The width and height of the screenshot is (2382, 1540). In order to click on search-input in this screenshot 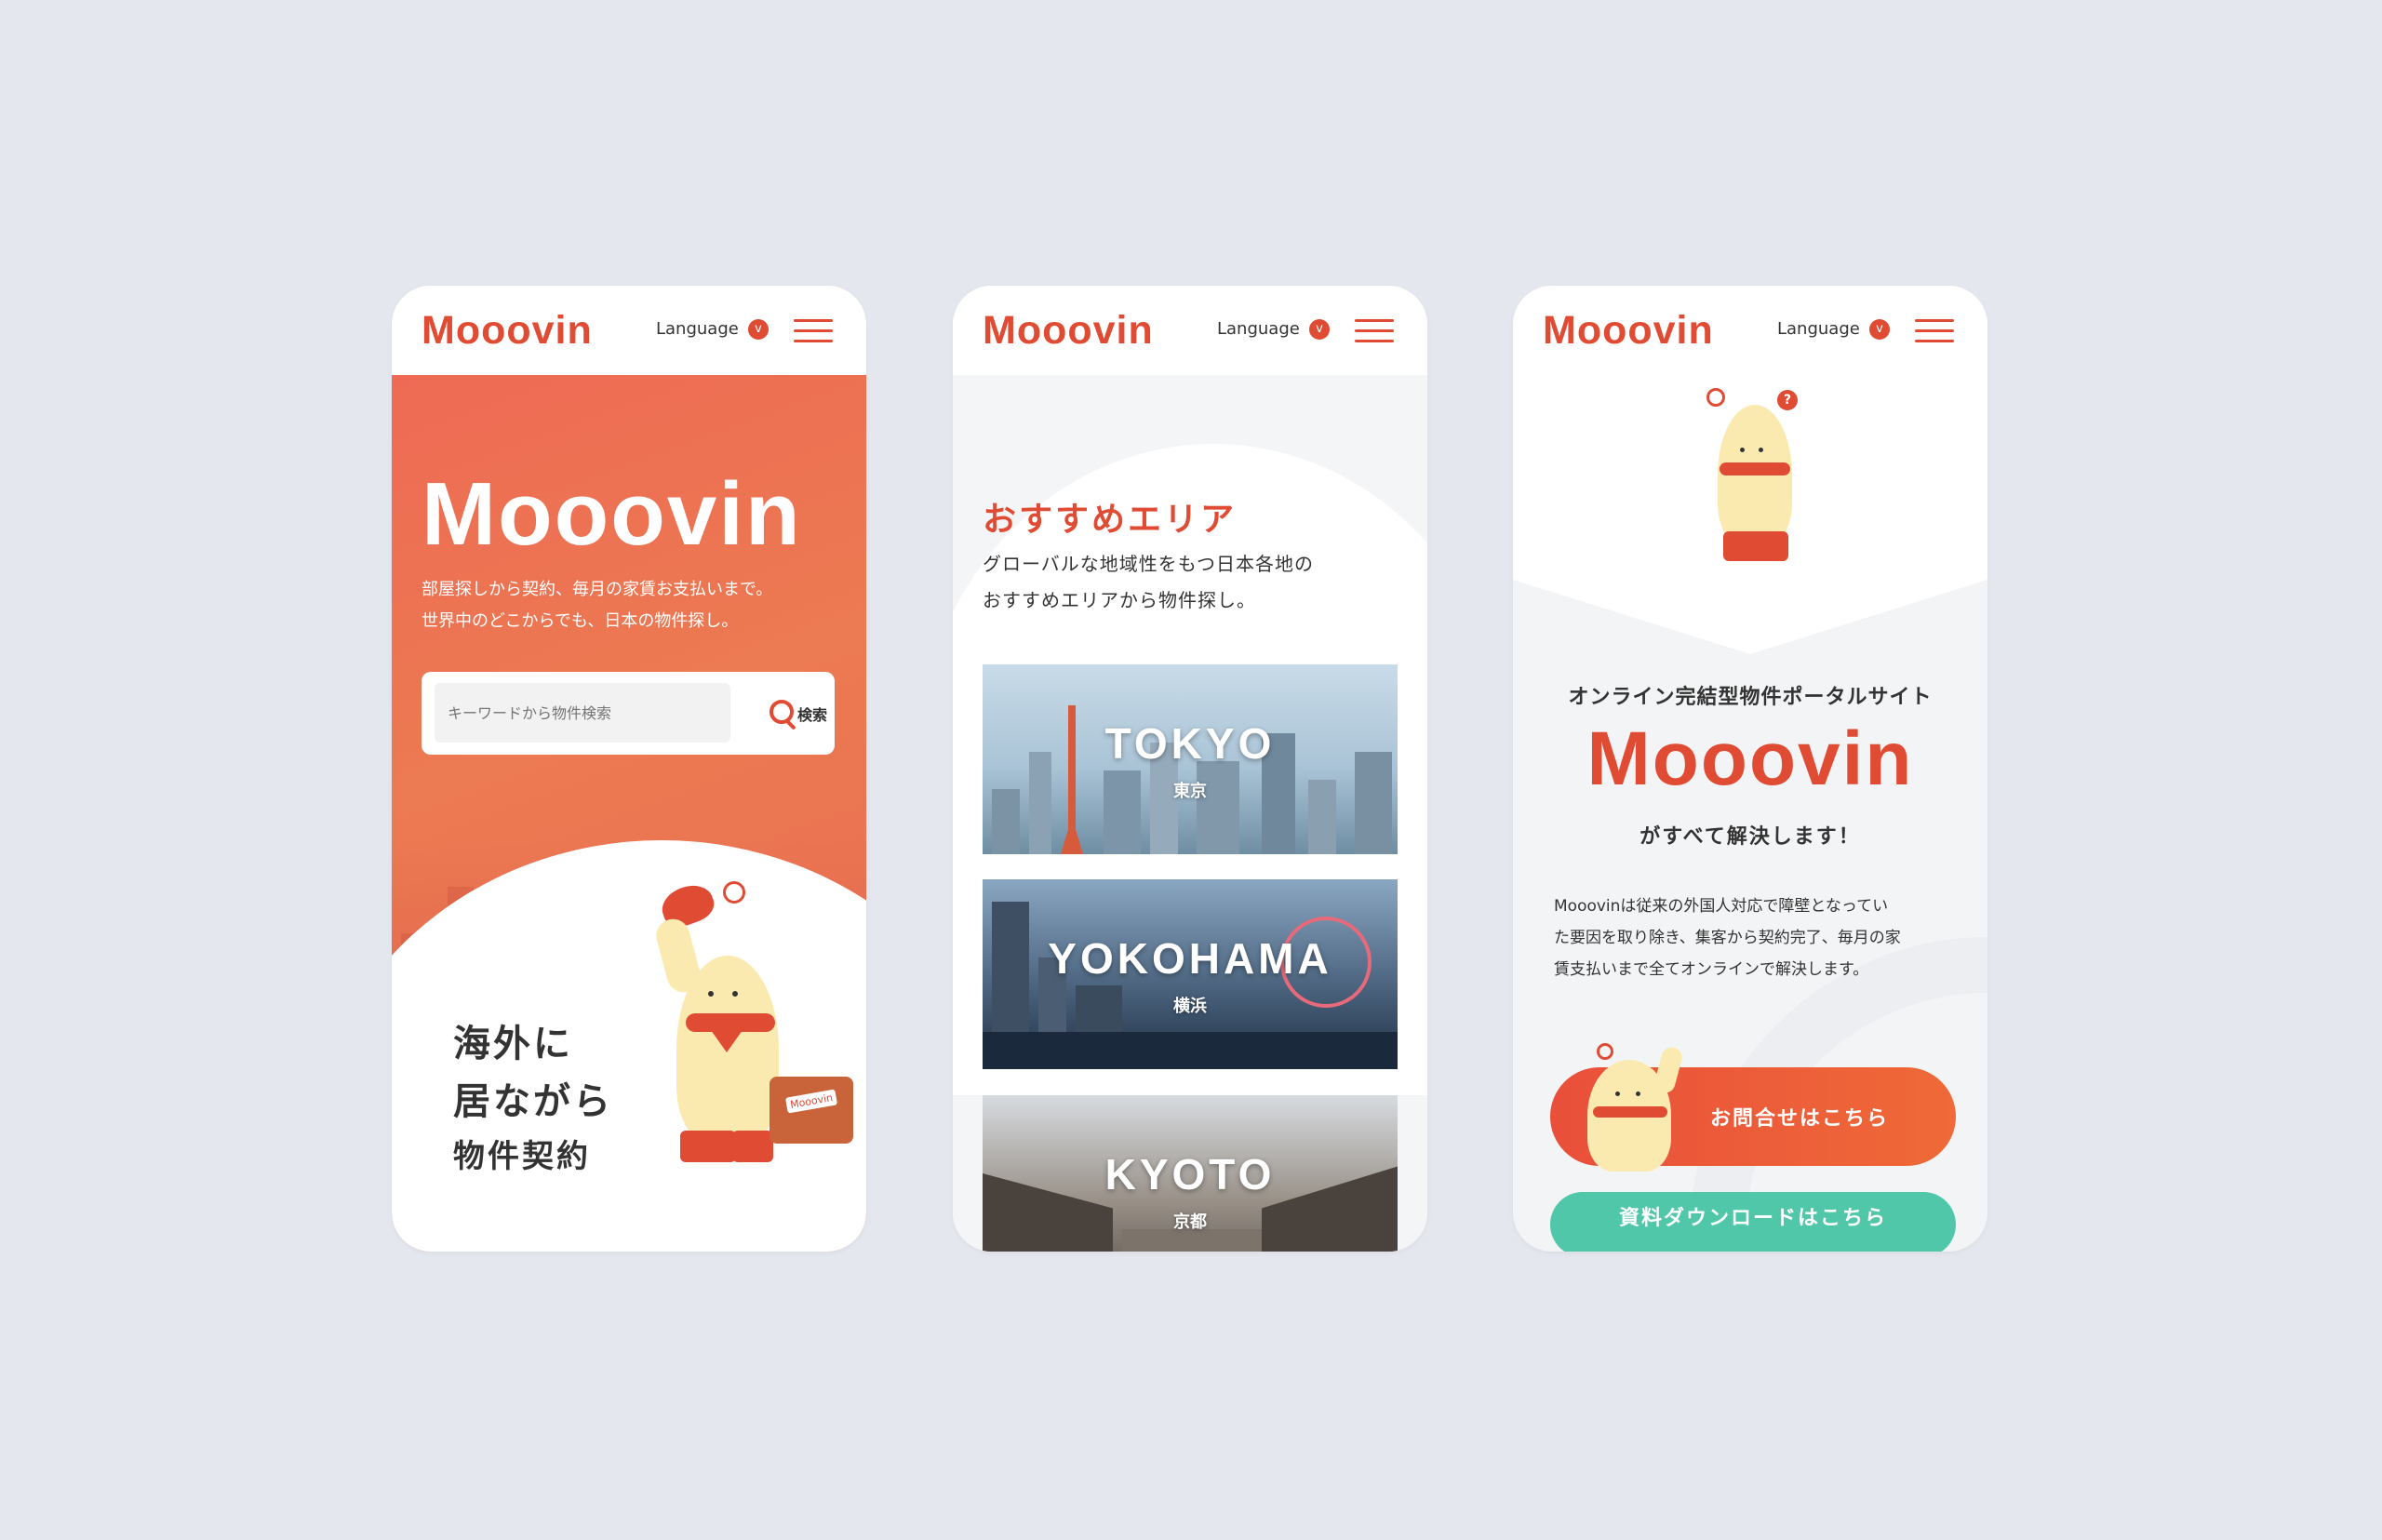, I will do `click(582, 713)`.